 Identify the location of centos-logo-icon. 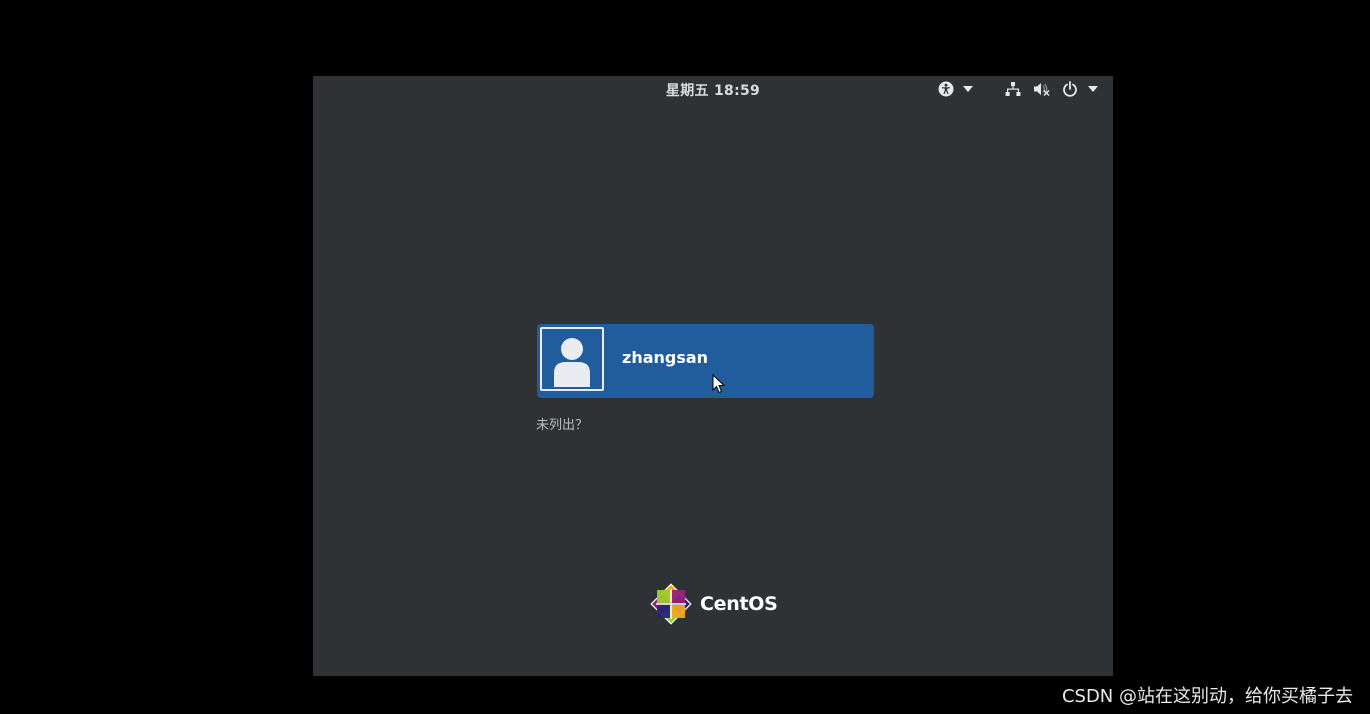
(671, 604).